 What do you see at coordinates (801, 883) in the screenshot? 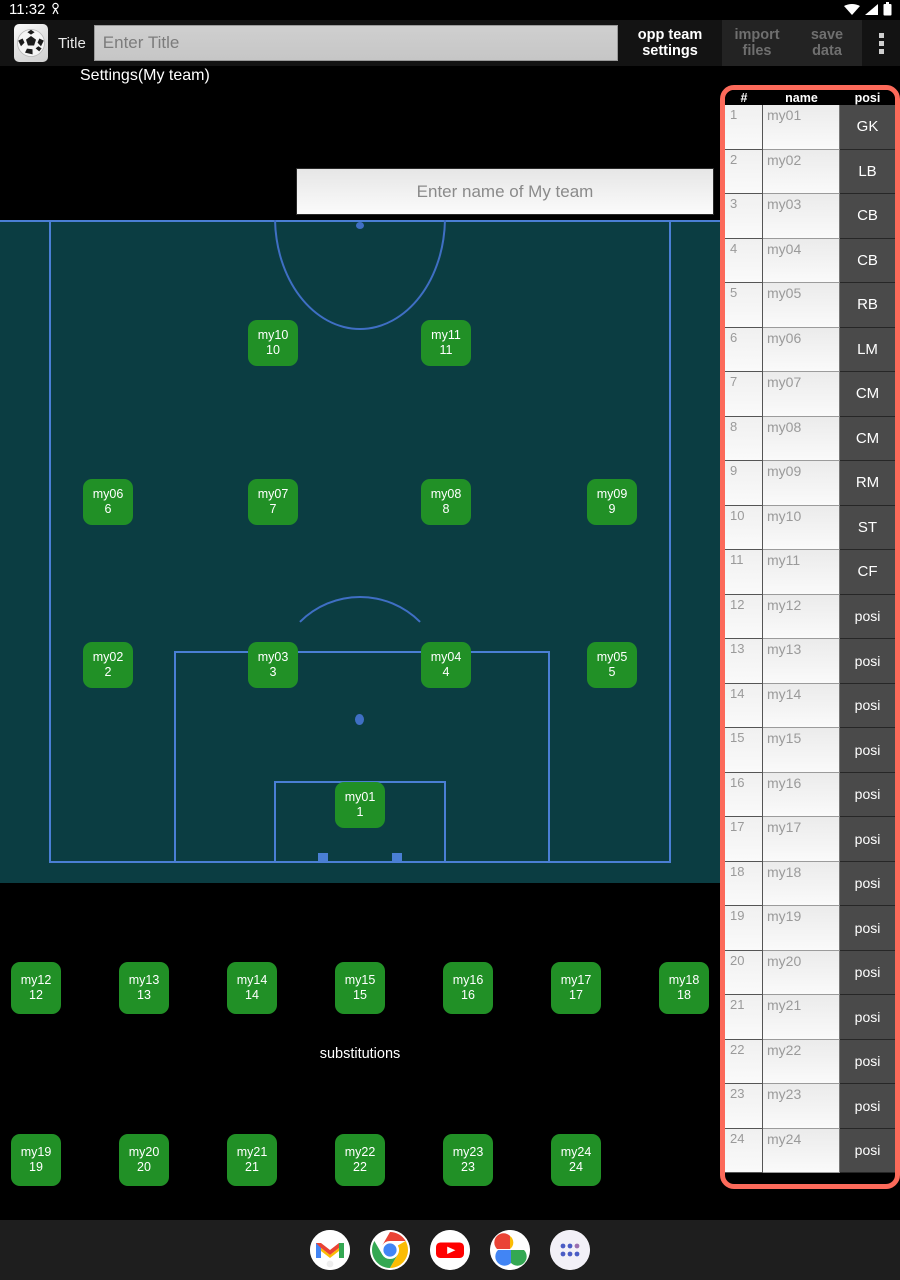
I see `roster-cell-name: my18` at bounding box center [801, 883].